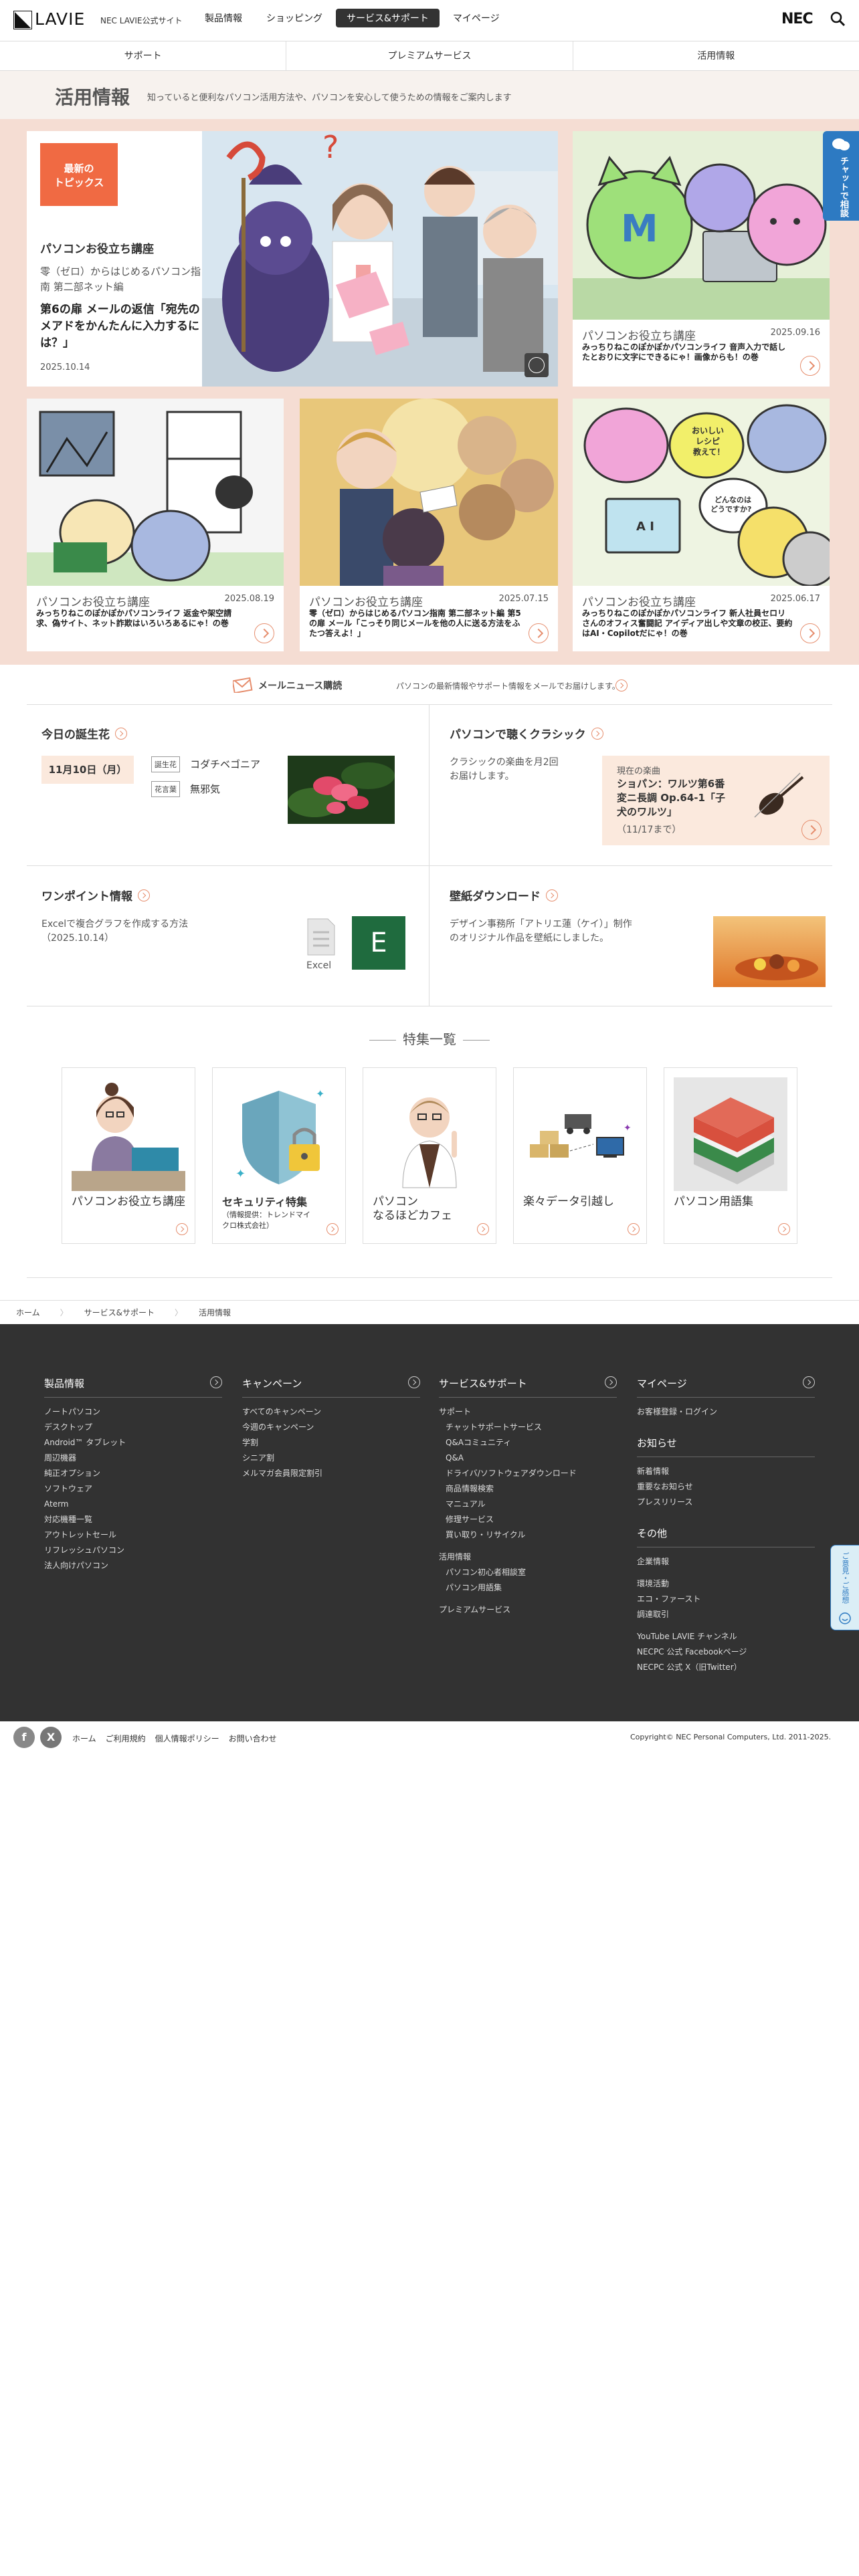 Image resolution: width=859 pixels, height=2576 pixels. I want to click on footer-link: 商品情報検索, so click(528, 1489).